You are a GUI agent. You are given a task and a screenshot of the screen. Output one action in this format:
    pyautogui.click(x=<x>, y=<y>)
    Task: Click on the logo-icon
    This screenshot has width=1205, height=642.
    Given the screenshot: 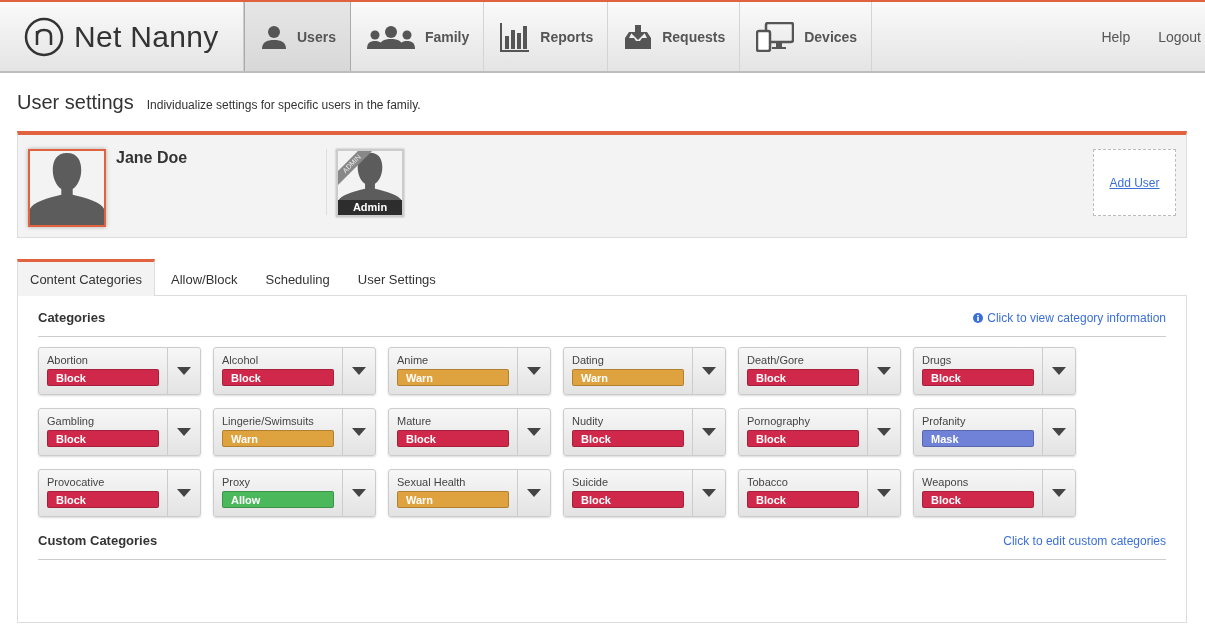 What is the action you would take?
    pyautogui.click(x=44, y=36)
    